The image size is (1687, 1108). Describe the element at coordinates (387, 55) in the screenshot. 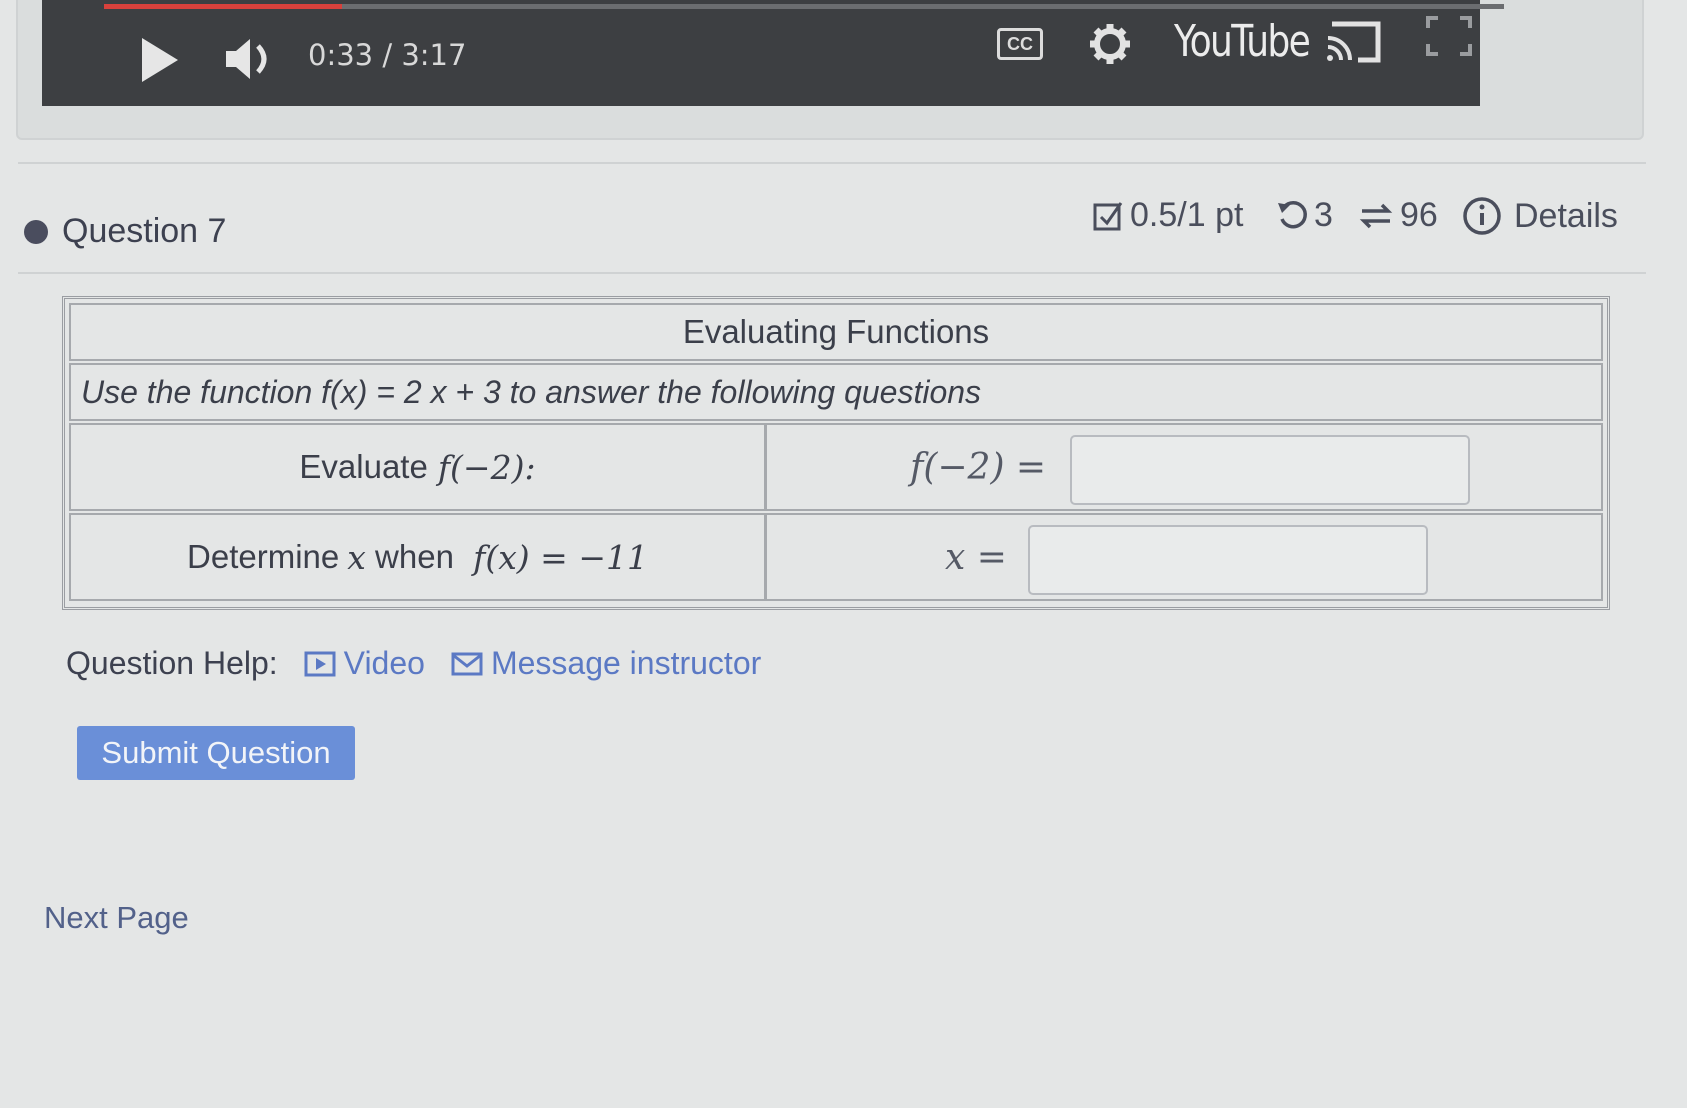

I see `video-time: 0:33 / 3:17` at that location.